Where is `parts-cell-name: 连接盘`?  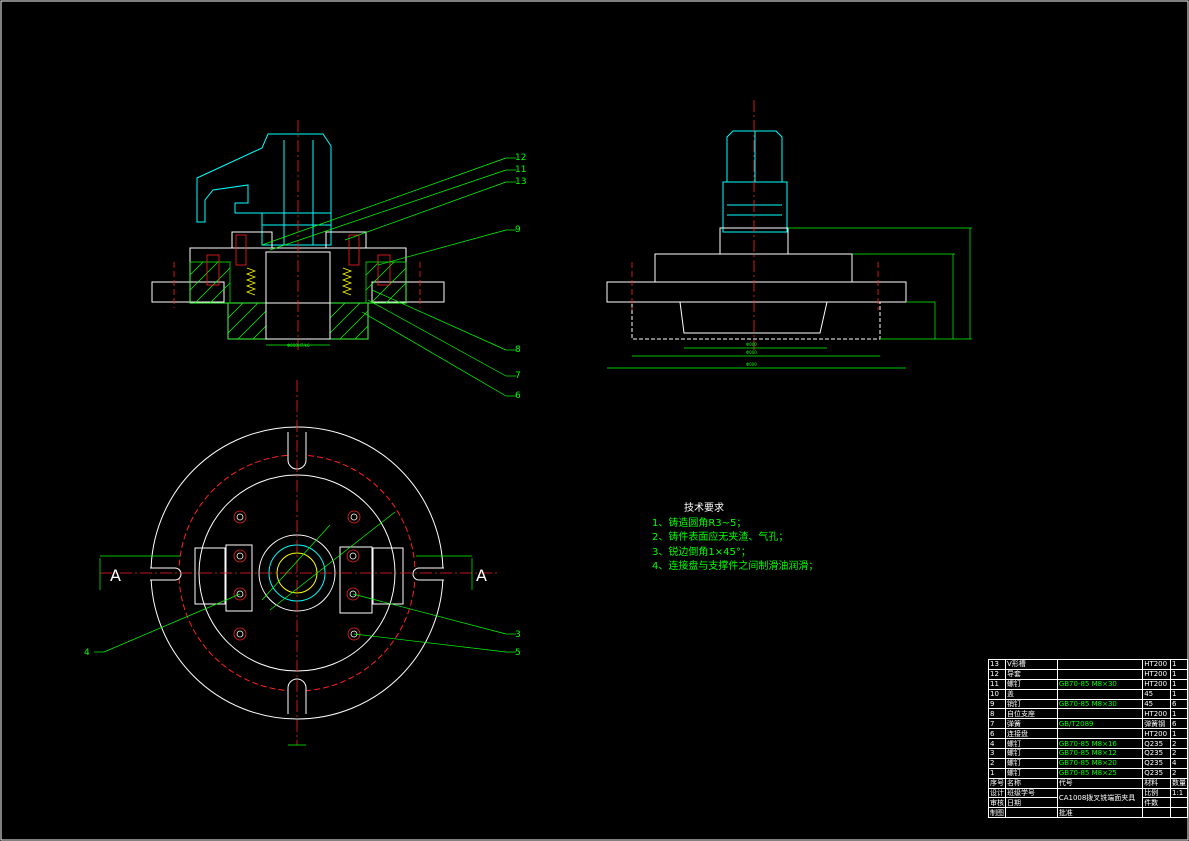 parts-cell-name: 连接盘 is located at coordinates (1031, 734).